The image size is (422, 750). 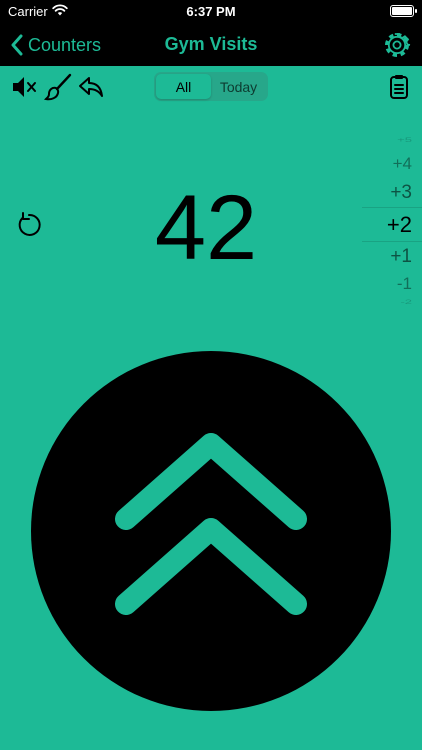 I want to click on undo-icon, so click(x=91, y=87).